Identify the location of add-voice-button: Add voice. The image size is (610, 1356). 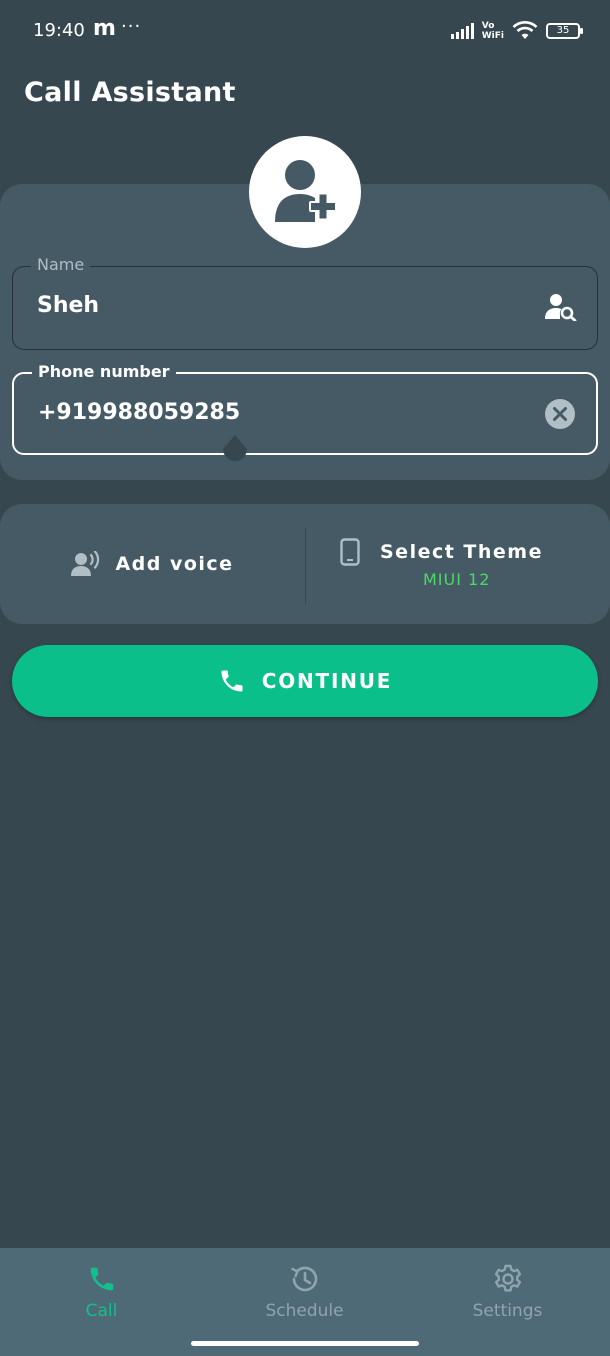
(152, 564).